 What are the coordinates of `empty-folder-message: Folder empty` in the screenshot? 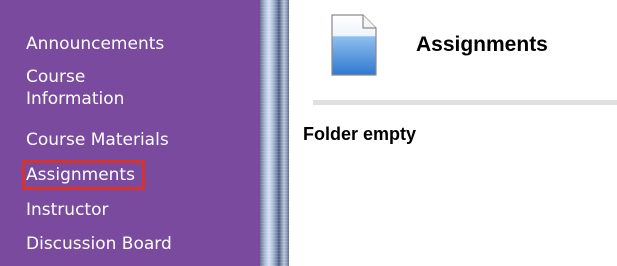 It's located at (360, 134).